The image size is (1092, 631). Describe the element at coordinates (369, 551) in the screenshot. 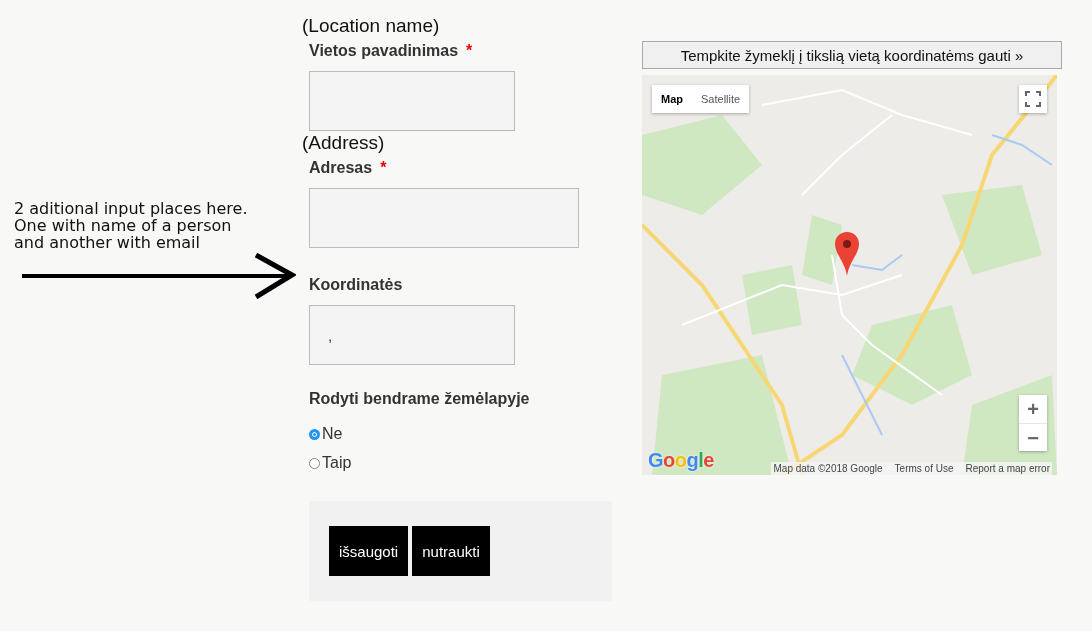

I see `form-button: išsaugoti` at that location.